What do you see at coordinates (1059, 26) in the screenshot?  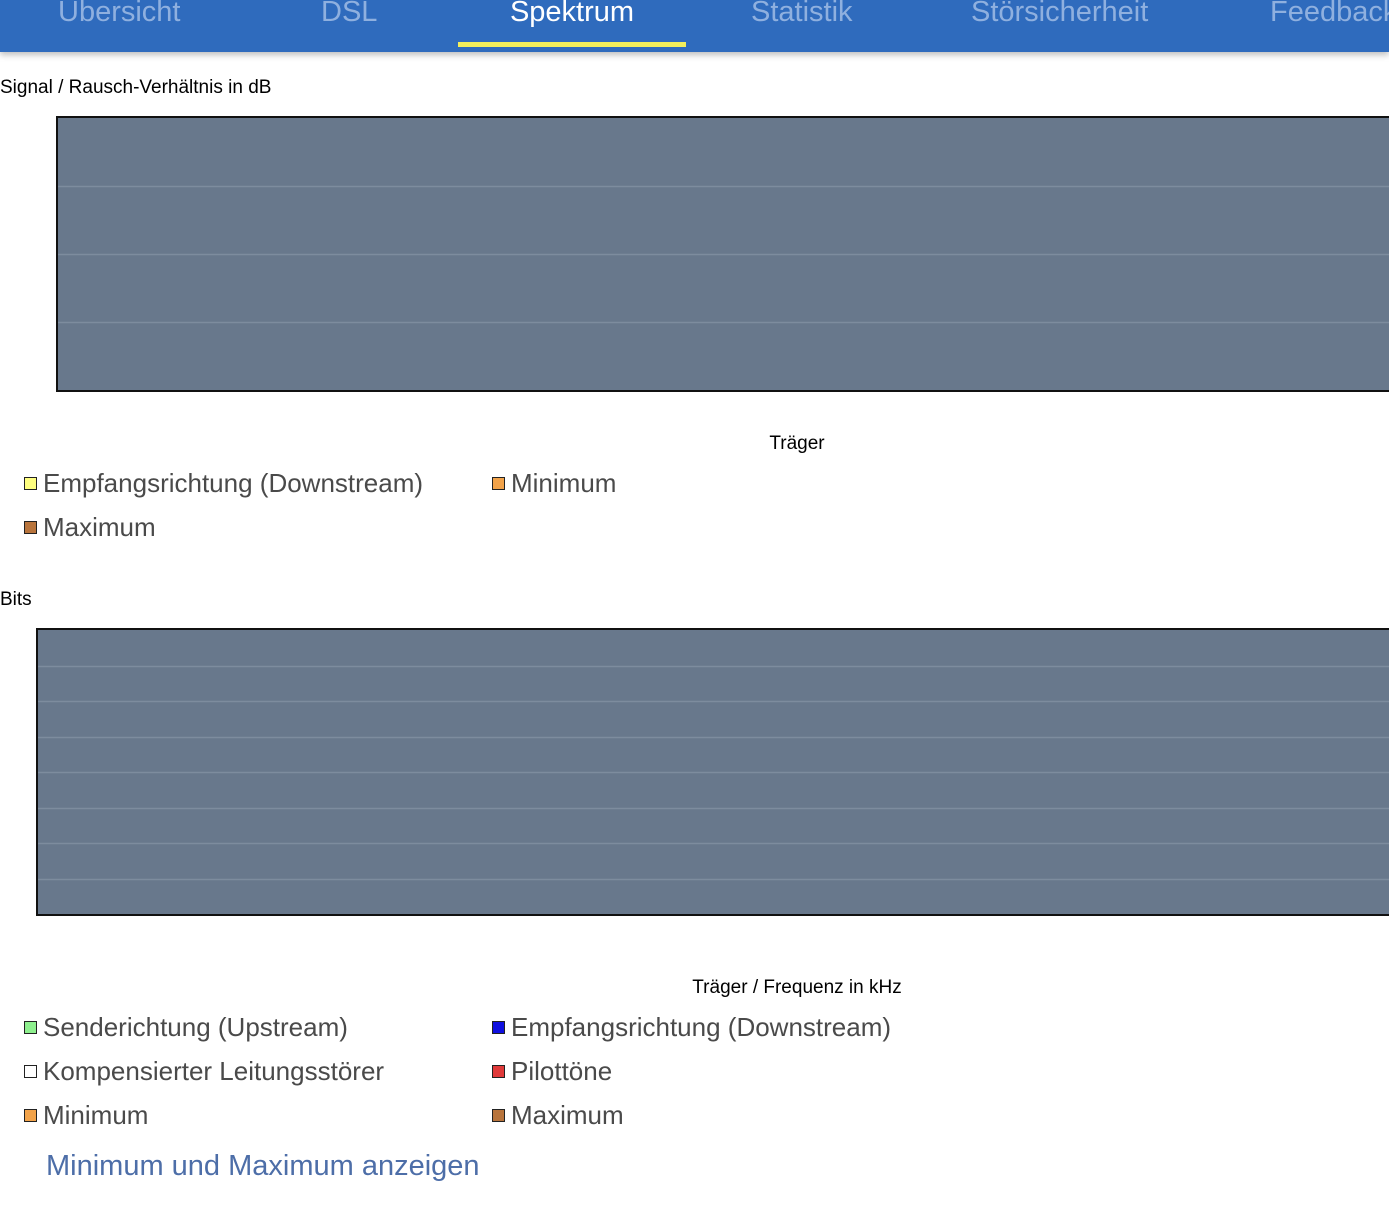 I see `tab-stoersicherheit: Störsicherheit` at bounding box center [1059, 26].